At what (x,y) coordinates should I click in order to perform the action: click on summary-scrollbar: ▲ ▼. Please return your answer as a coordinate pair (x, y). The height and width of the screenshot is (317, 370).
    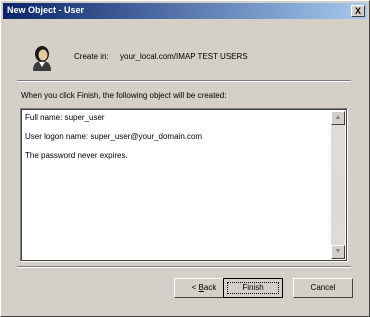
    Looking at the image, I should click on (338, 185).